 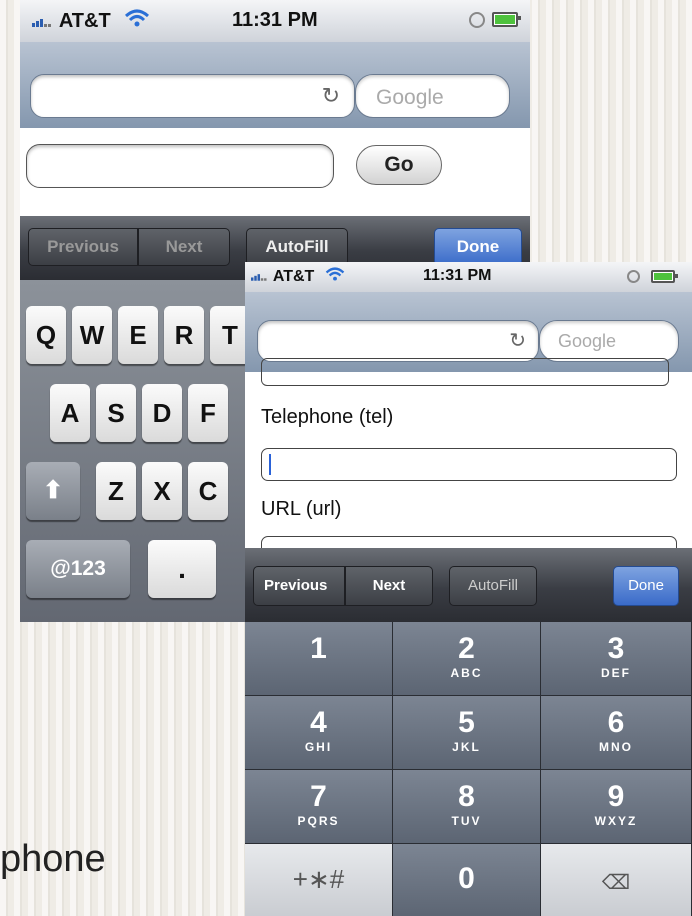 What do you see at coordinates (230, 335) in the screenshot?
I see `key-t: T` at bounding box center [230, 335].